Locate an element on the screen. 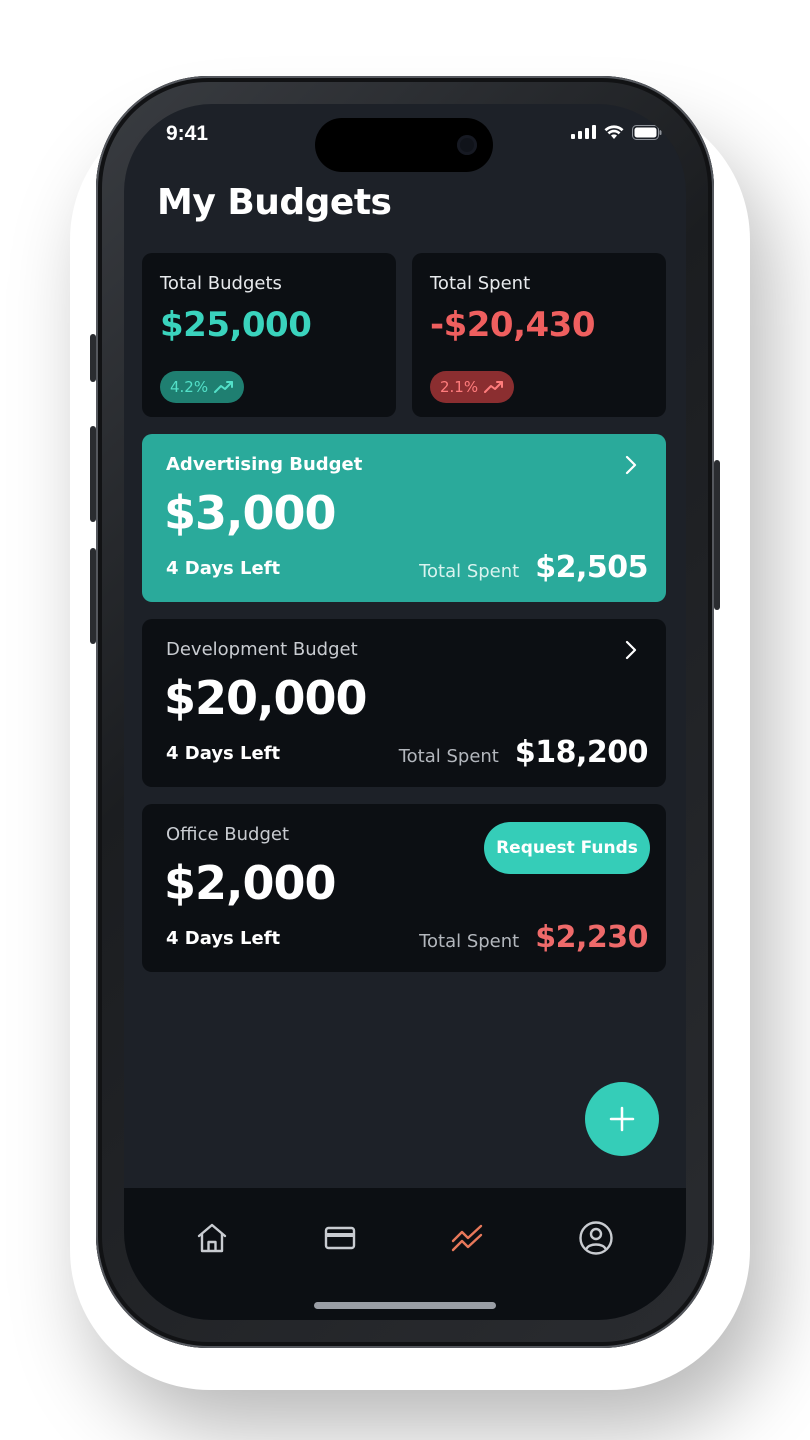  plus-icon is located at coordinates (622, 1119).